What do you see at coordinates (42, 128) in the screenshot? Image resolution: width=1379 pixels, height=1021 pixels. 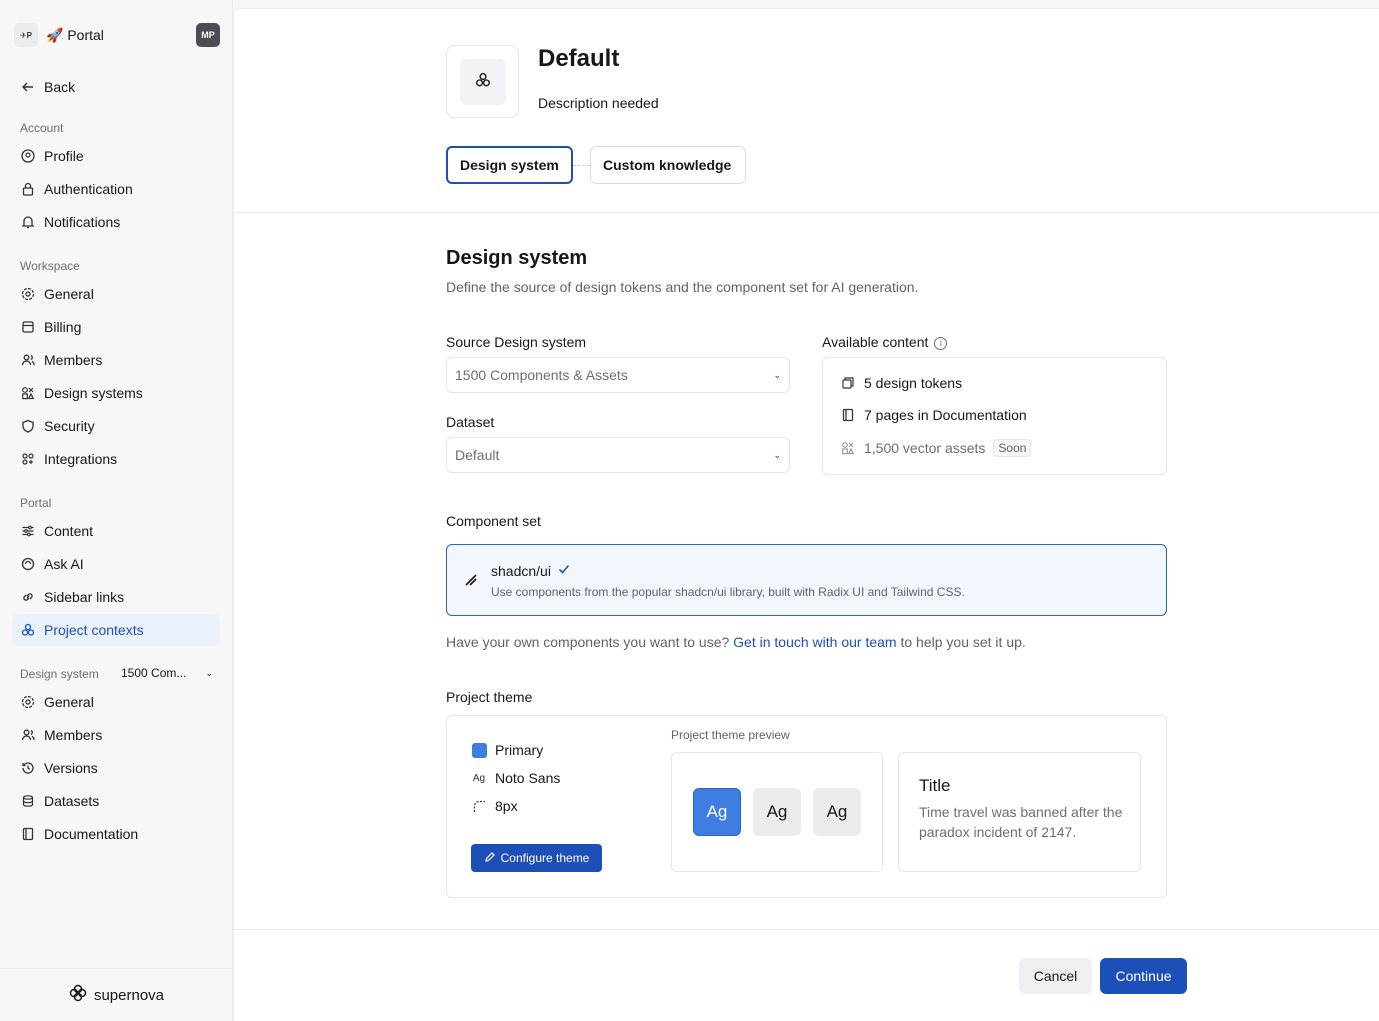 I see `account-section-label: Account` at bounding box center [42, 128].